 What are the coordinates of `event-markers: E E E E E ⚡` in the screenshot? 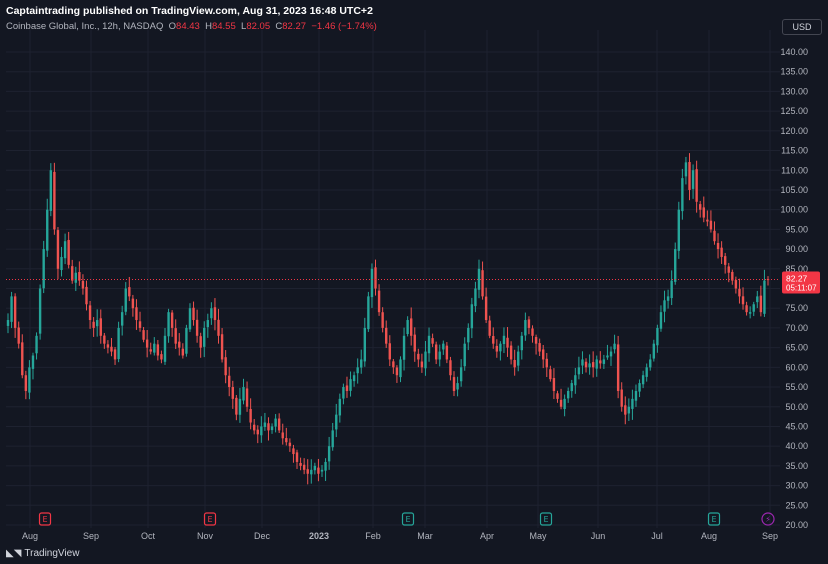 It's located at (406, 519).